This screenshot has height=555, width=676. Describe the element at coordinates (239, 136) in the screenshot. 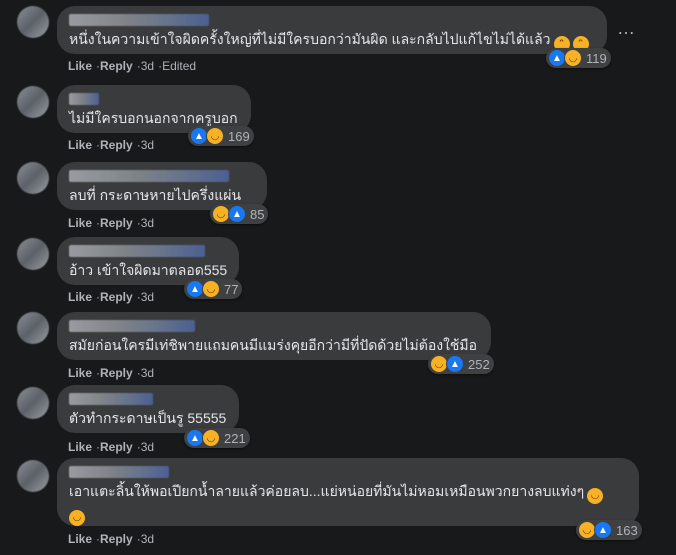

I see `reaction-count: 169` at that location.